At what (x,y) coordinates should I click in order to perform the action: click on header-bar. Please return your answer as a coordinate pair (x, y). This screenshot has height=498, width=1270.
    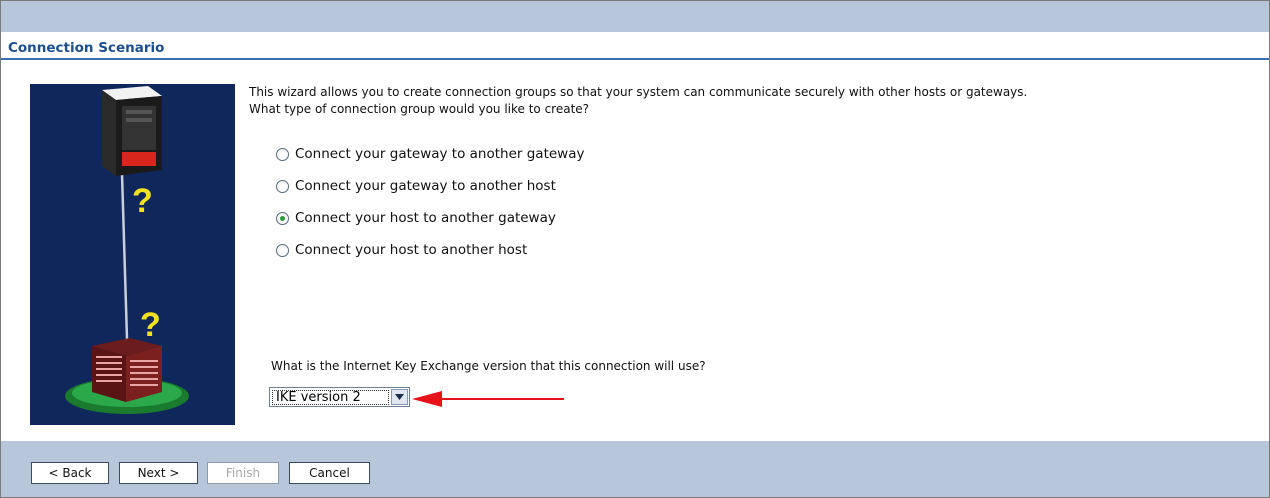
    Looking at the image, I should click on (635, 16).